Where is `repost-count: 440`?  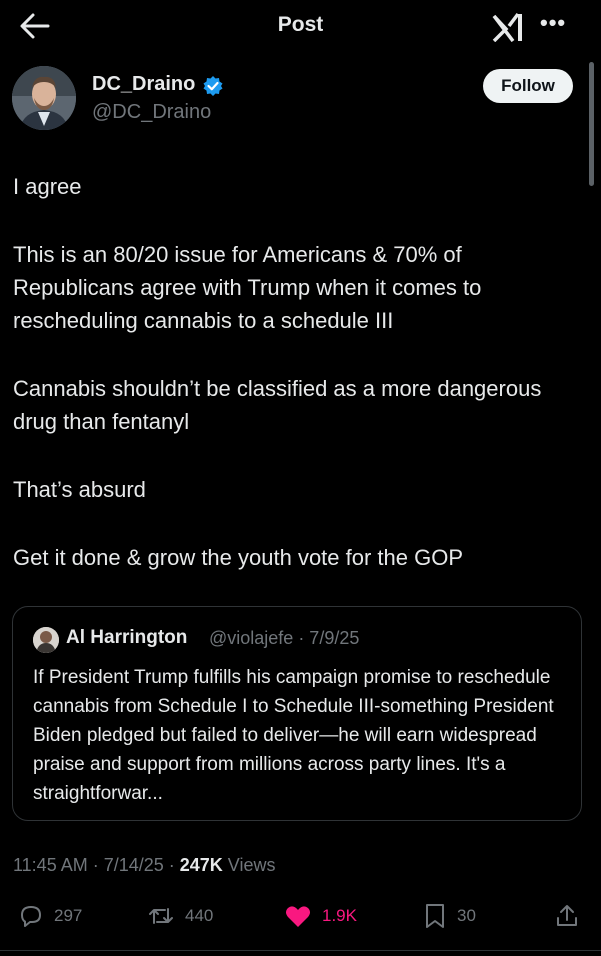
repost-count: 440 is located at coordinates (199, 915).